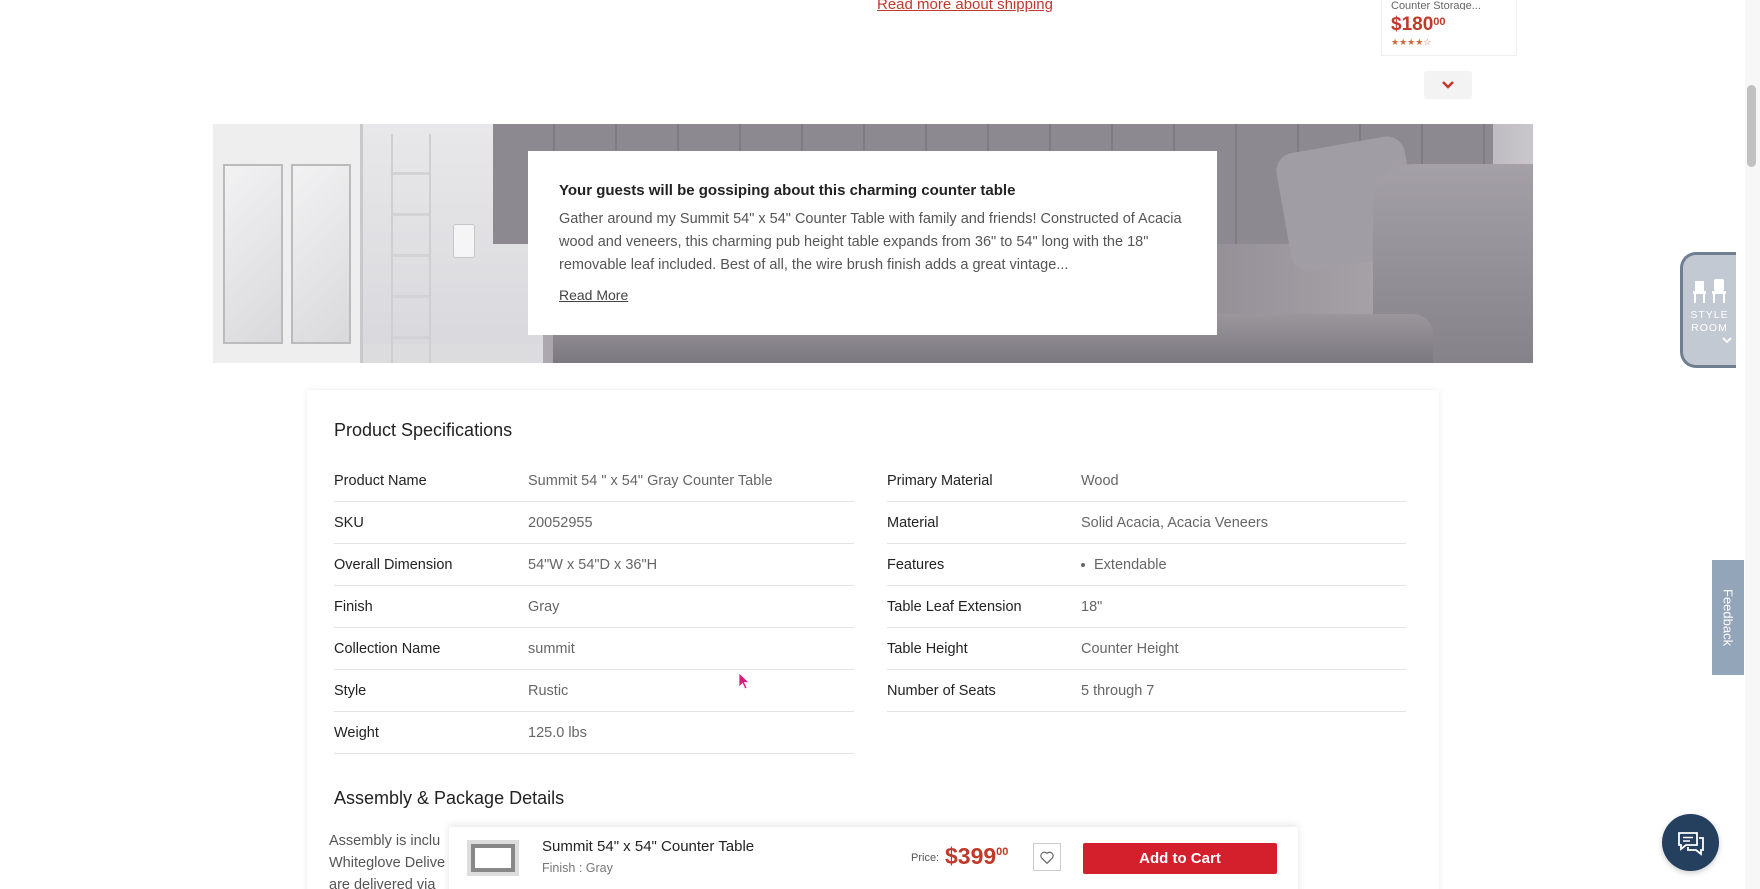 This screenshot has height=889, width=1760. What do you see at coordinates (1709, 291) in the screenshot?
I see `chairs-icon` at bounding box center [1709, 291].